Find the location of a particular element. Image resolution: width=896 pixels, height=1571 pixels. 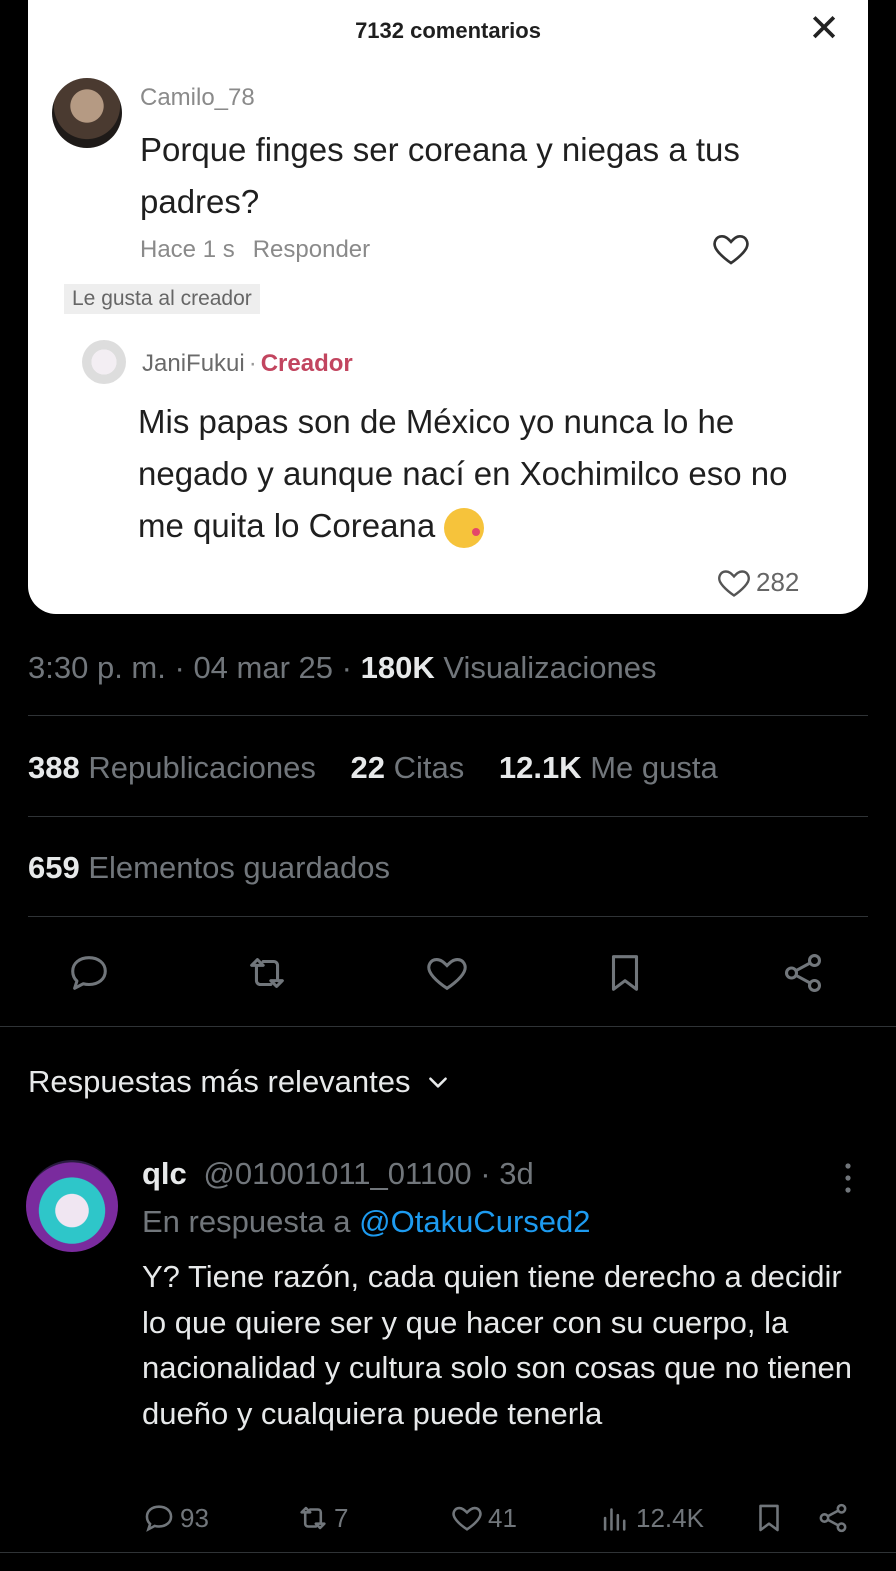

quotes-label: Citas is located at coordinates (429, 767).